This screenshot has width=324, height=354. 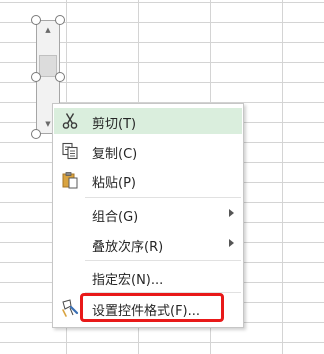 I want to click on red-highlight-box, so click(x=152, y=307).